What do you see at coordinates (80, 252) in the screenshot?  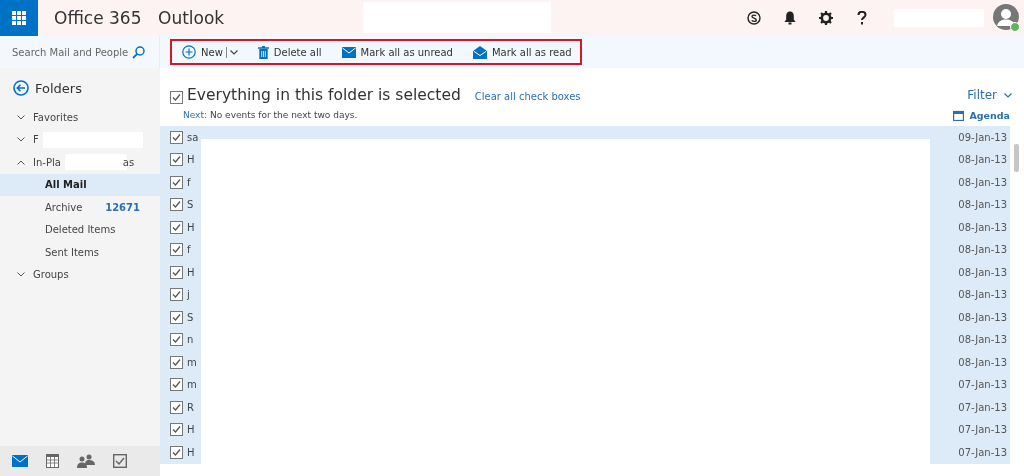 I see `folder-item: Sent Items` at bounding box center [80, 252].